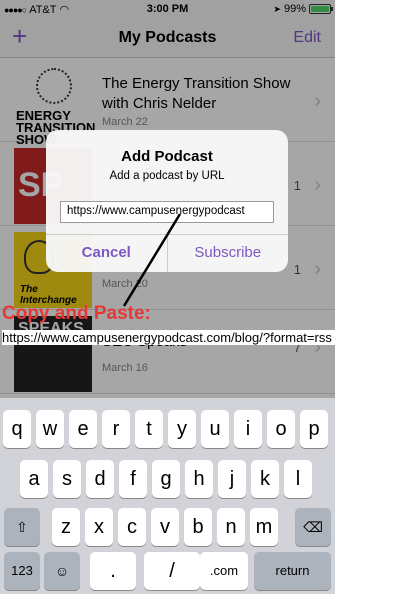  What do you see at coordinates (17, 429) in the screenshot?
I see `key-q: q` at bounding box center [17, 429].